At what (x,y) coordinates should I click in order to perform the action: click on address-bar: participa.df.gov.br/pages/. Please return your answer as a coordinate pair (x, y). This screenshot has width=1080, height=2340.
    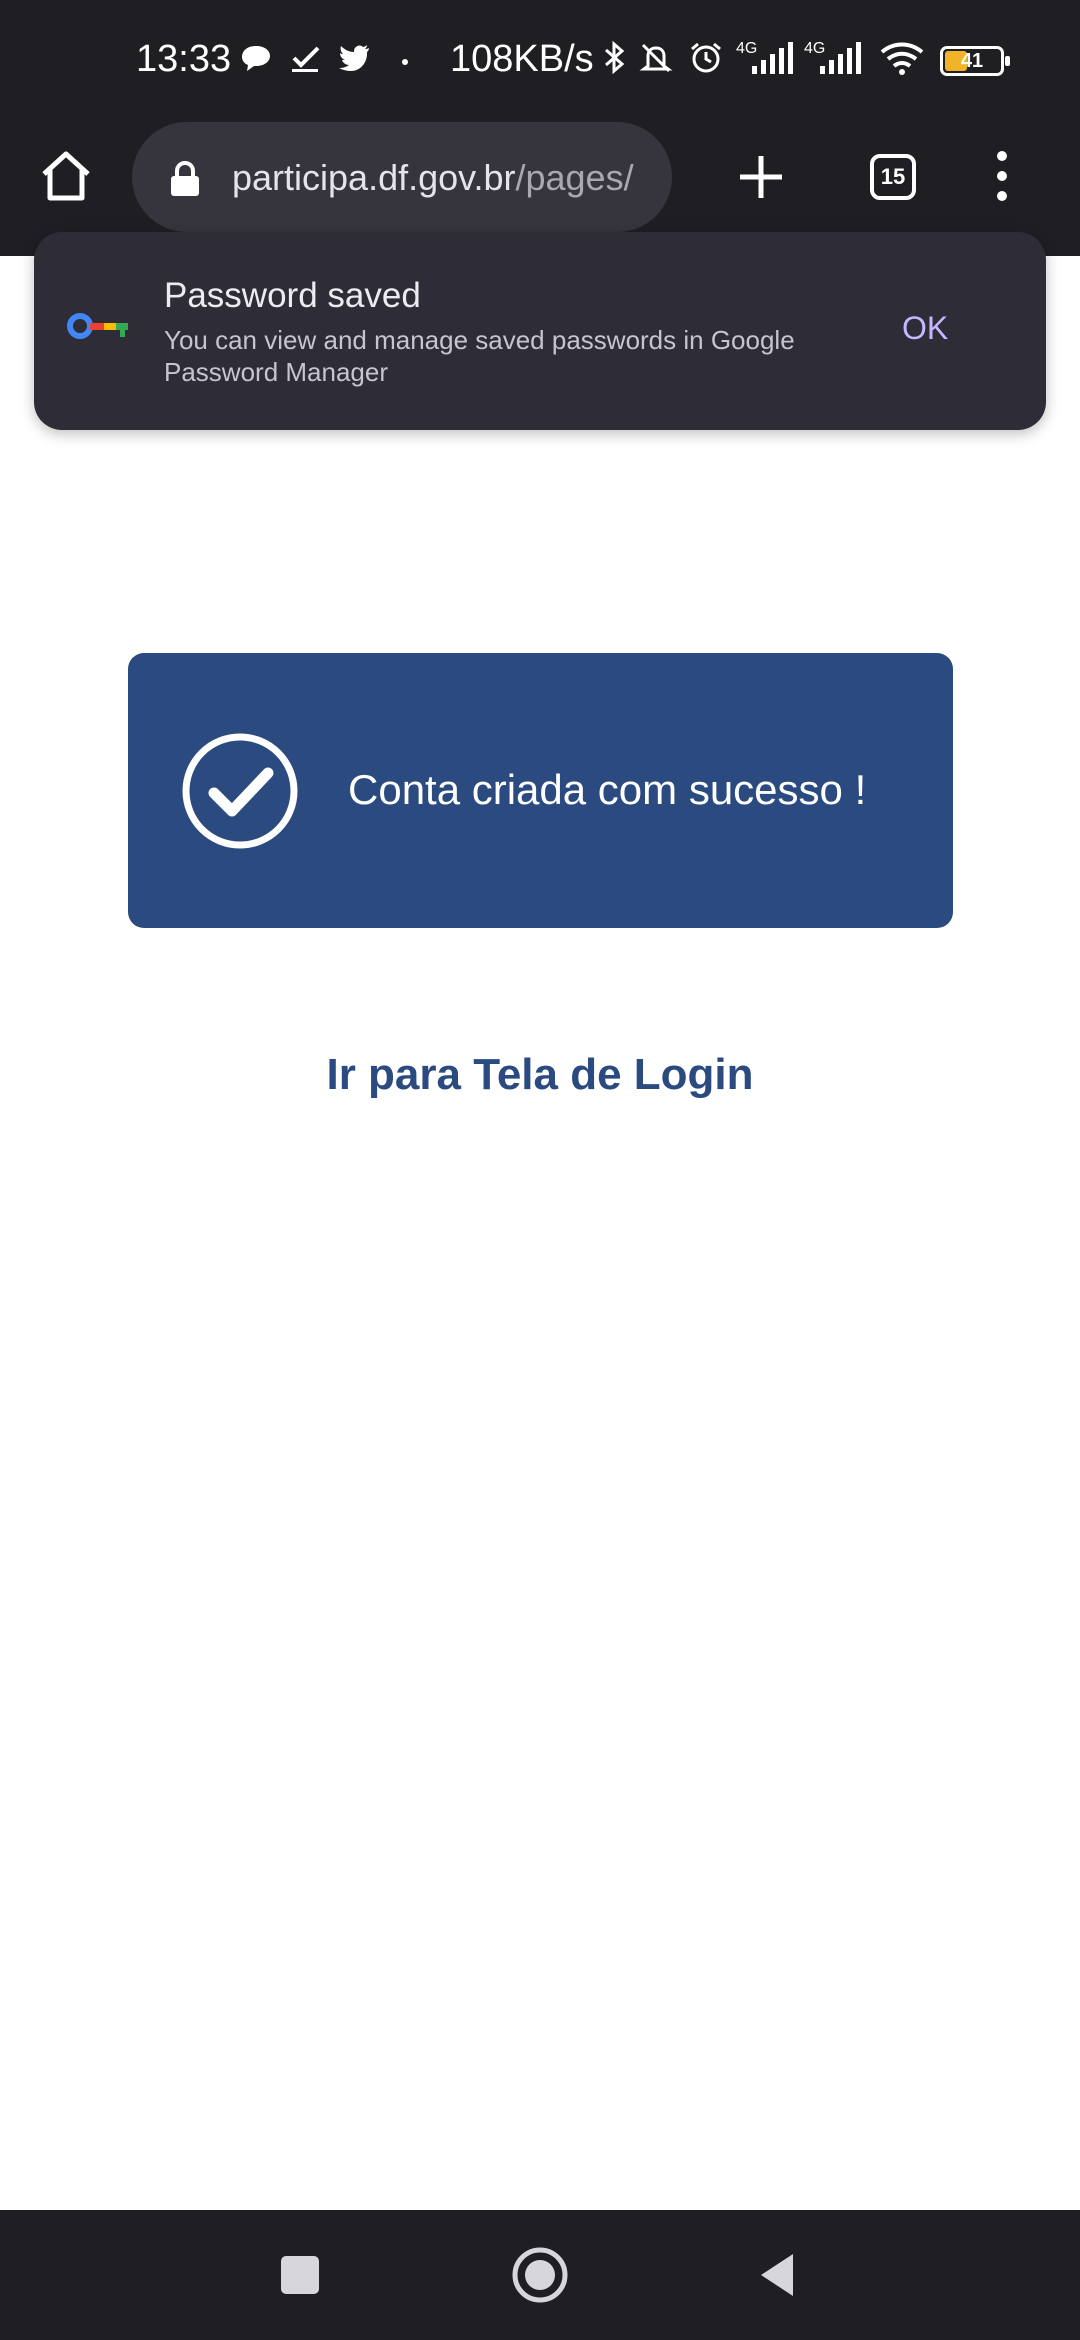
    Looking at the image, I should click on (402, 177).